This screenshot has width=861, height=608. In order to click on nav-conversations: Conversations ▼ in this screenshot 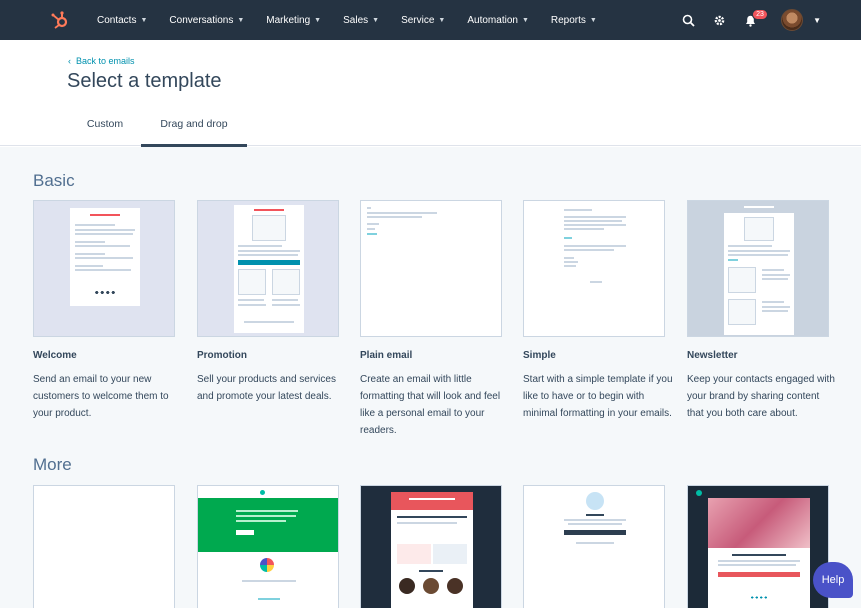, I will do `click(206, 20)`.